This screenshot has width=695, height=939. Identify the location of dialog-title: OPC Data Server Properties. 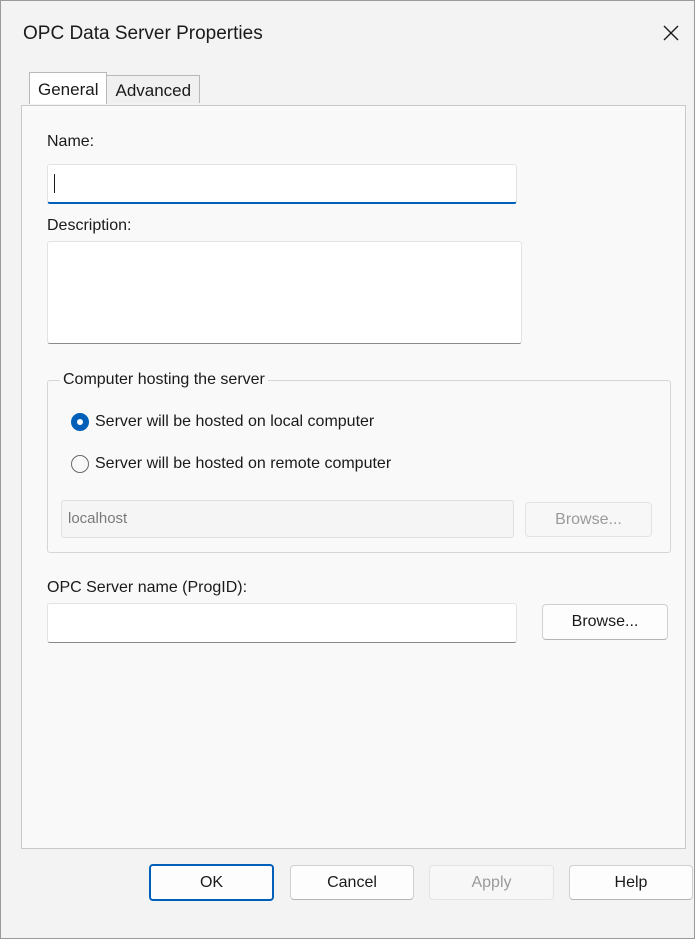
(143, 33).